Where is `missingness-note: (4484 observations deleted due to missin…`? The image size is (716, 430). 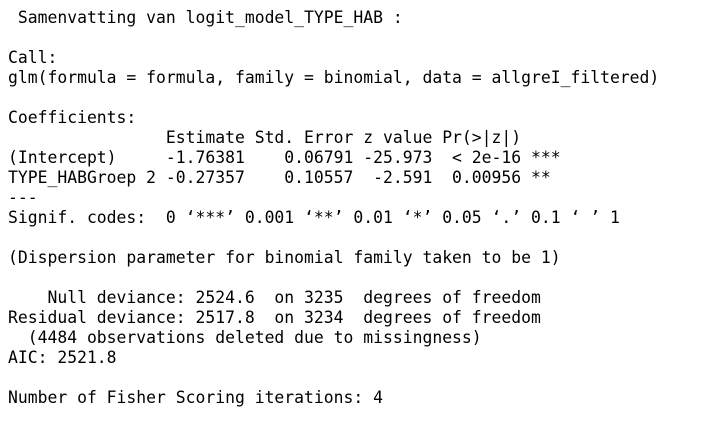 missingness-note: (4484 observations deleted due to missin… is located at coordinates (245, 337).